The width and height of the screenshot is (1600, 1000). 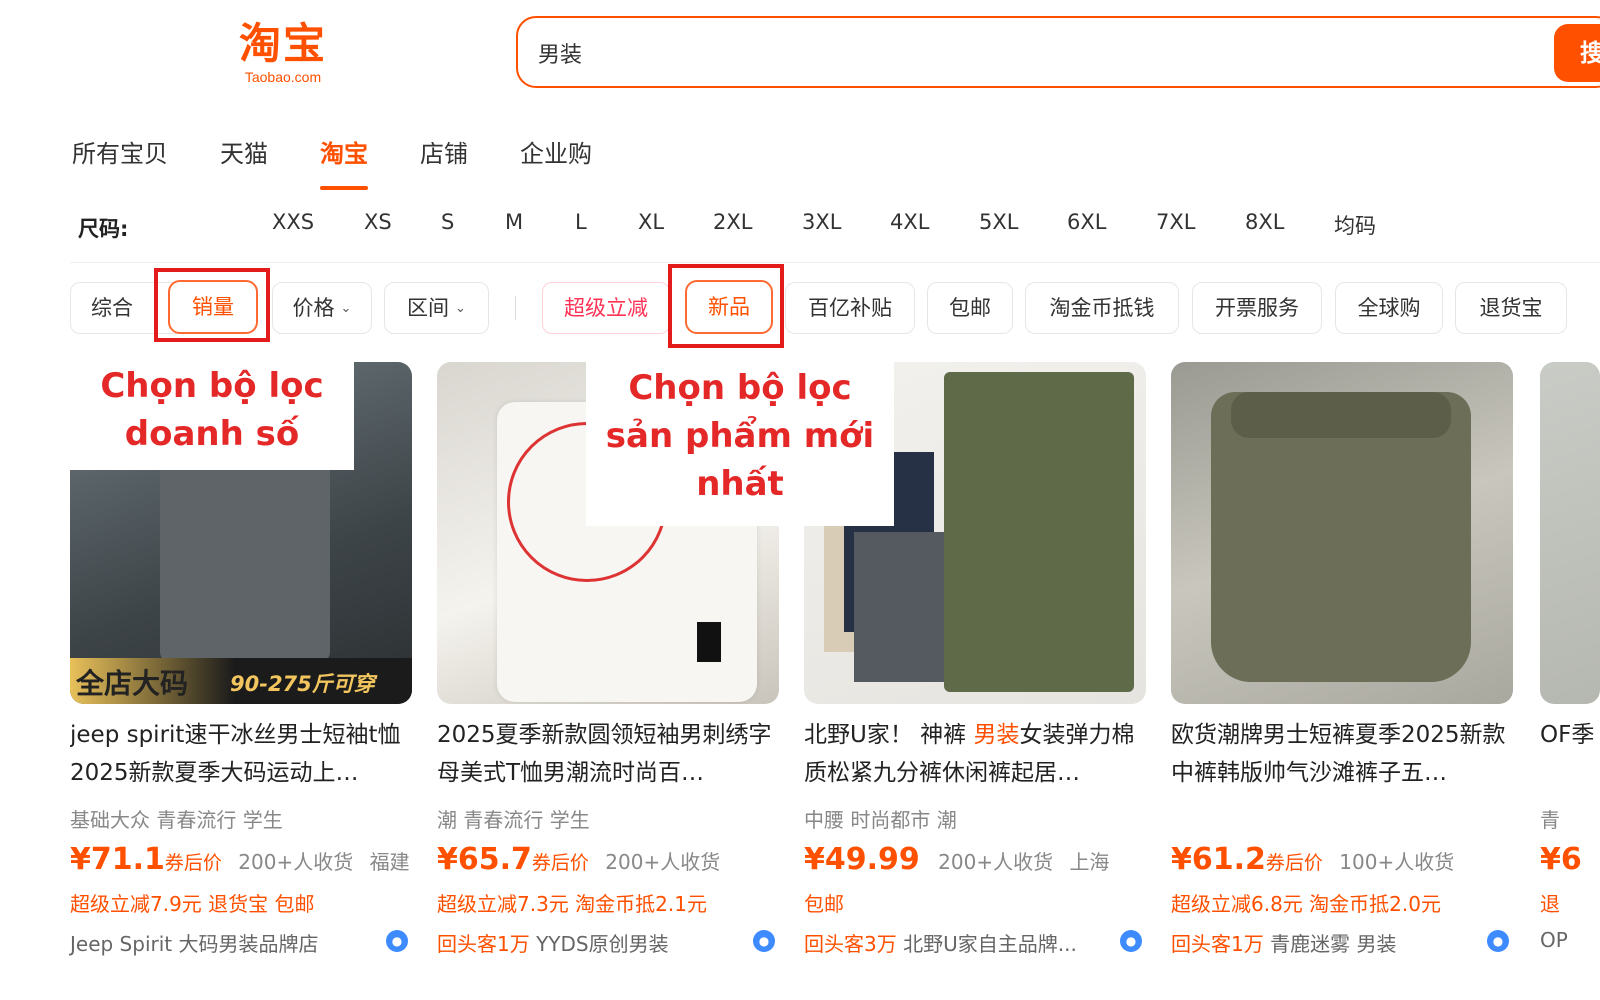 I want to click on shop-info: 回头客1万 青鹿迷雾 男装 ●, so click(x=1342, y=942).